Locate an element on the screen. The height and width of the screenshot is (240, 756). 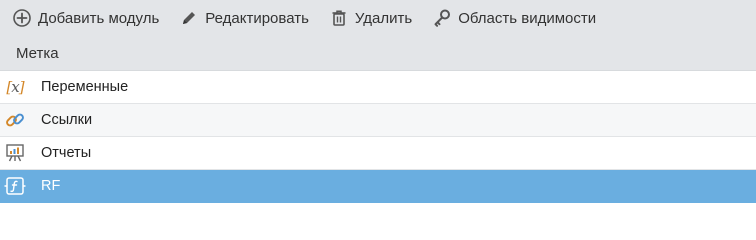
add-module-label: Добавить модуль is located at coordinates (99, 18).